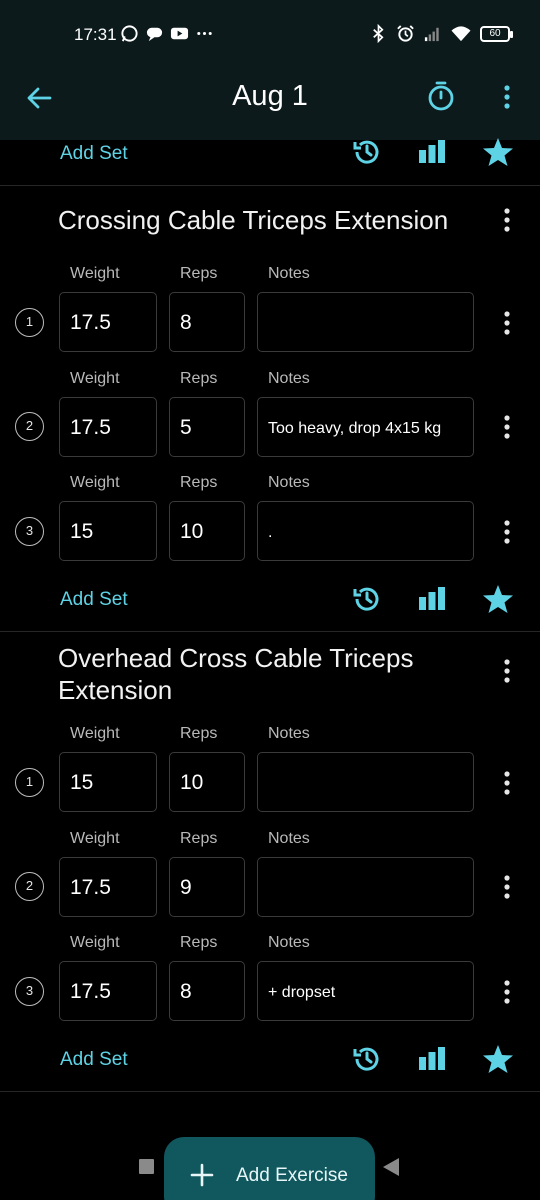 The height and width of the screenshot is (1200, 540). Describe the element at coordinates (95, 34) in the screenshot. I see `status-time: 17:31` at that location.